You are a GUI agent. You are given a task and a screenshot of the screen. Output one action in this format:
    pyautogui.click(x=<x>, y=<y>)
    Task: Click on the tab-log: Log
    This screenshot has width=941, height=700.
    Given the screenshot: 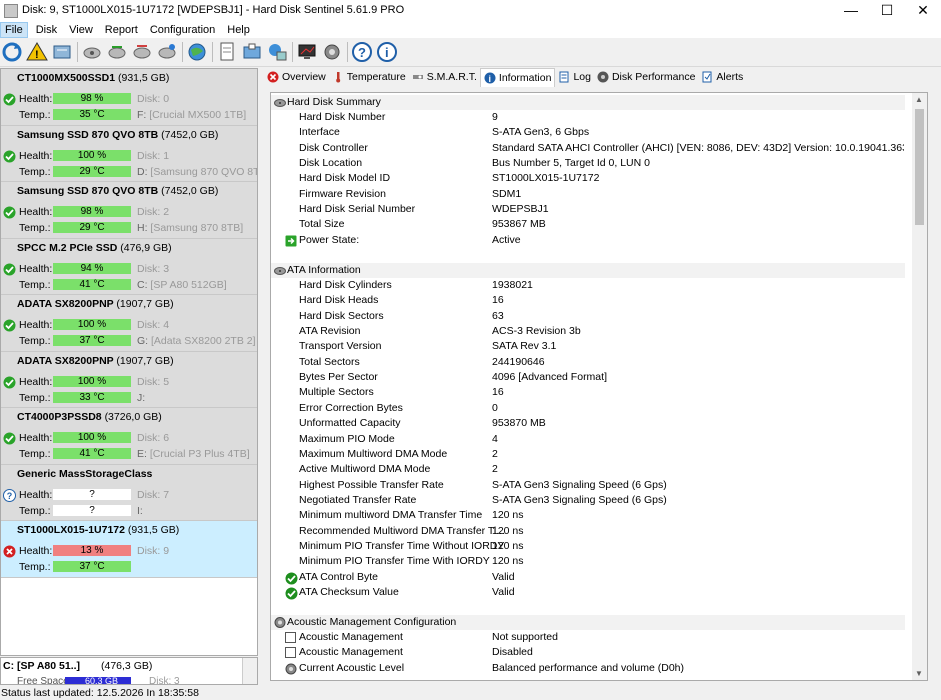 What is the action you would take?
    pyautogui.click(x=574, y=77)
    